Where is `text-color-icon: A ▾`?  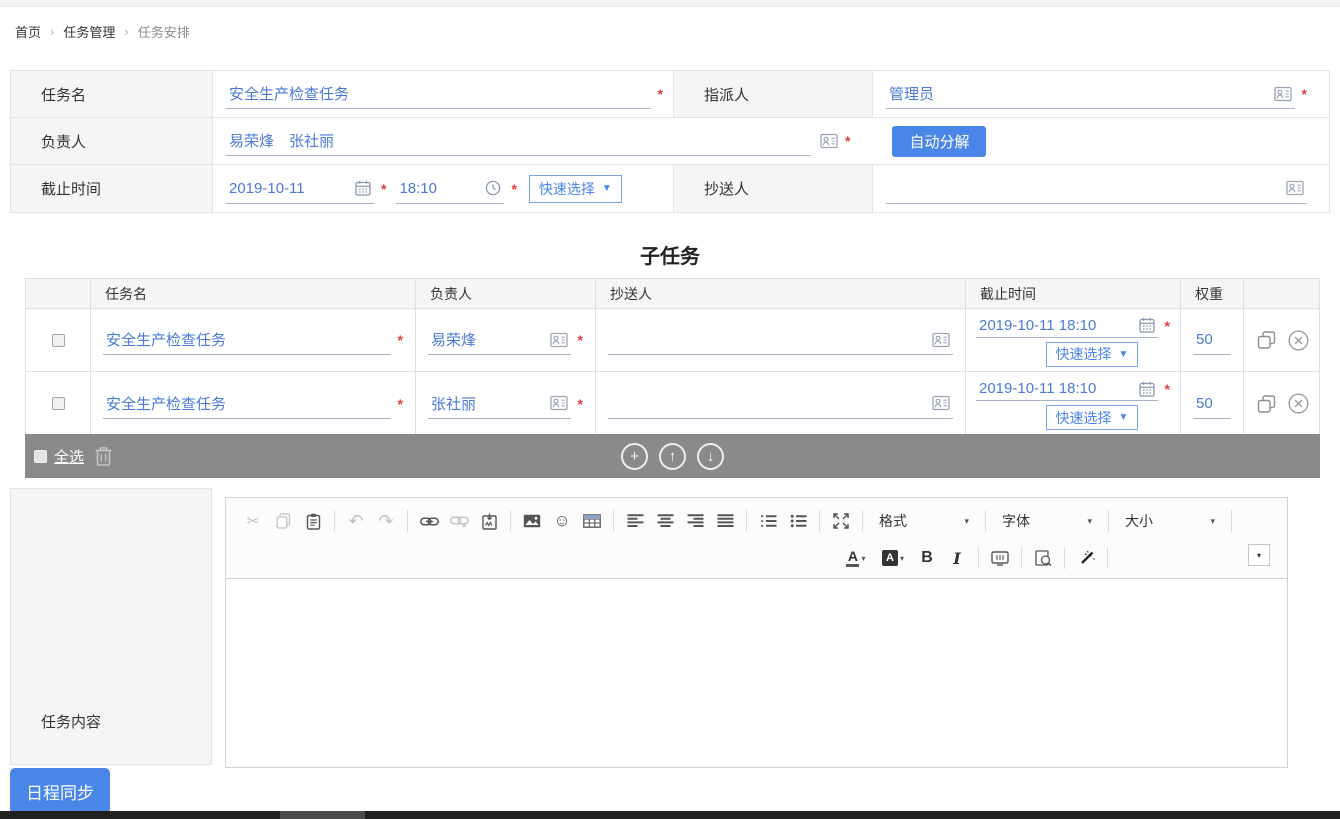
text-color-icon: A ▾ is located at coordinates (856, 558).